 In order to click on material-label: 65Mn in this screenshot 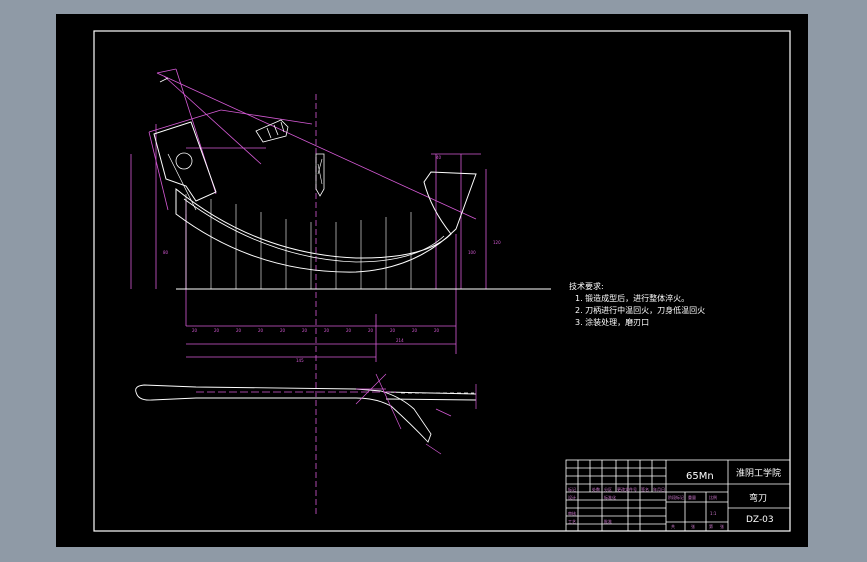, I will do `click(700, 476)`.